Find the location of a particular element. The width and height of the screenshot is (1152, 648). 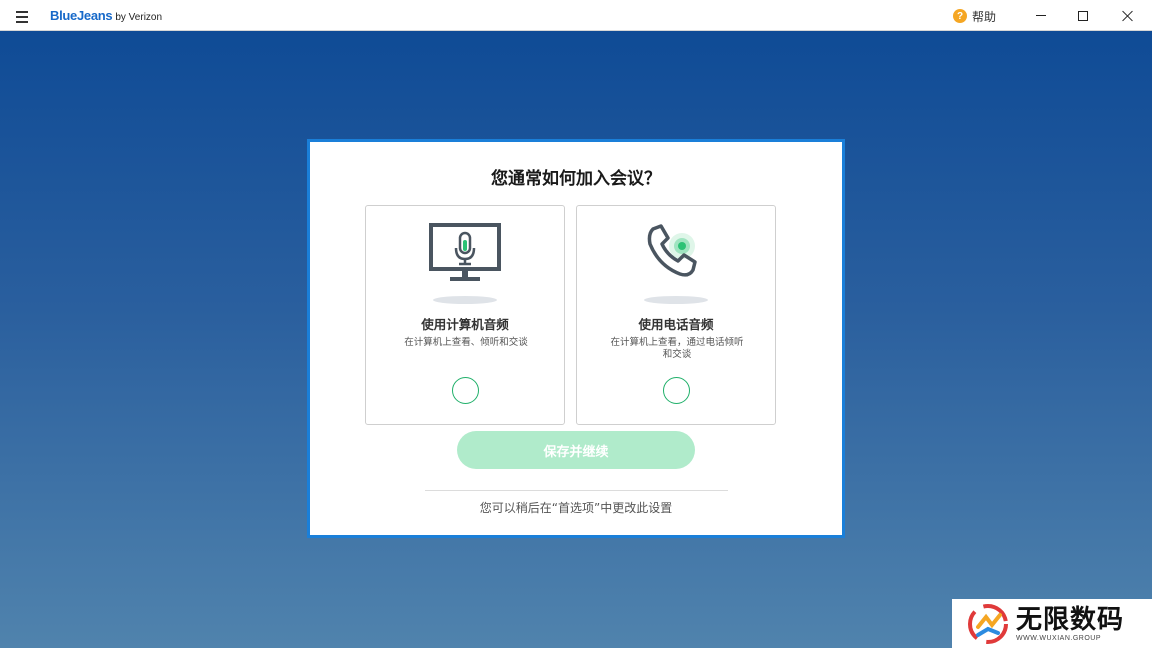

watermark: 无限数码 WWW.WUXIAN.GROUP is located at coordinates (1052, 623).